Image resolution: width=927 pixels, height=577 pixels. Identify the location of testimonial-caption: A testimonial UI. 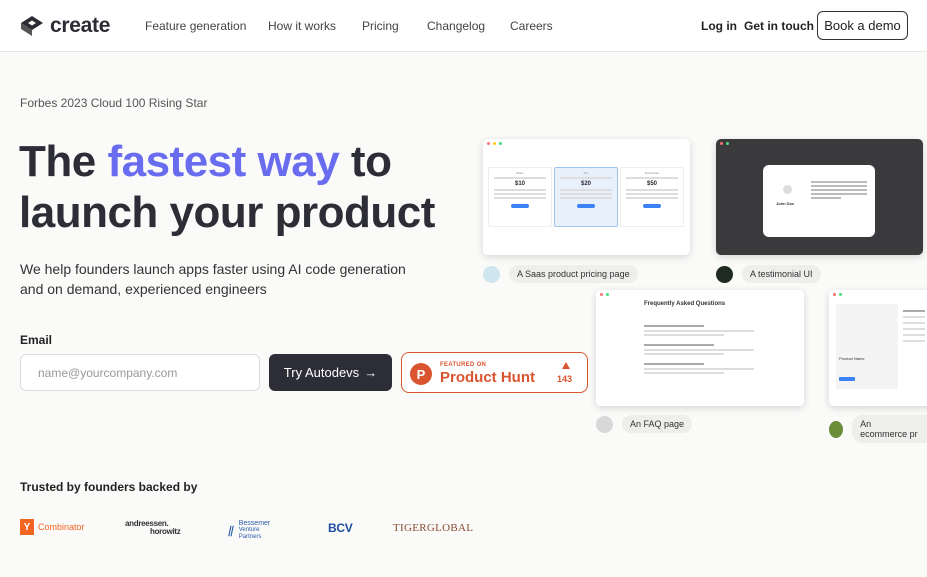
(768, 274).